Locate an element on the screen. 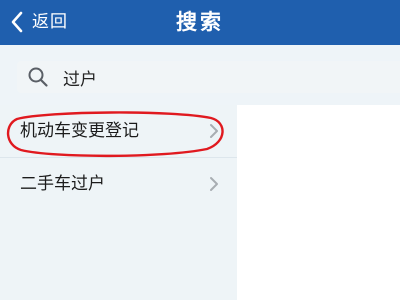  search-input is located at coordinates (213, 77).